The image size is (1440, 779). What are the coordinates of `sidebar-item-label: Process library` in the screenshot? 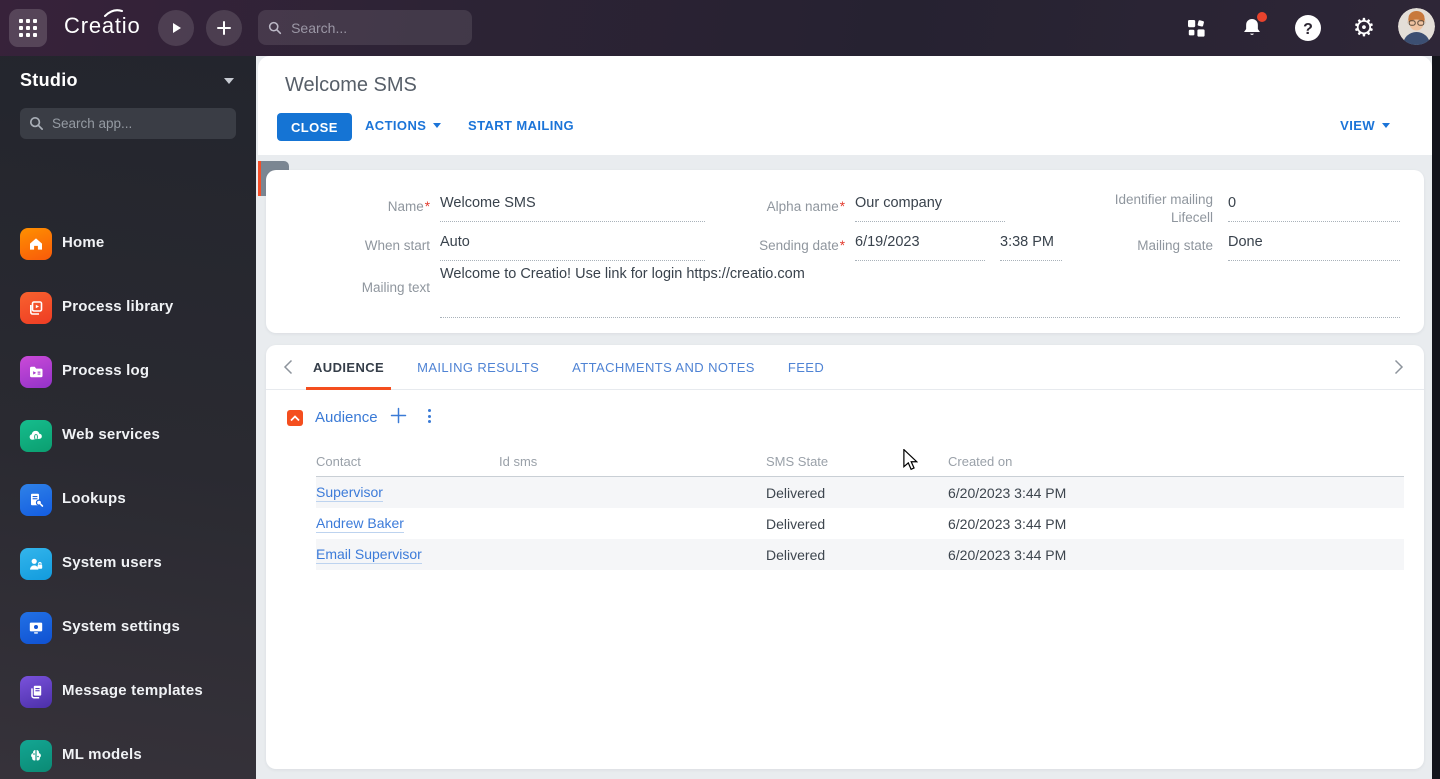 It's located at (118, 306).